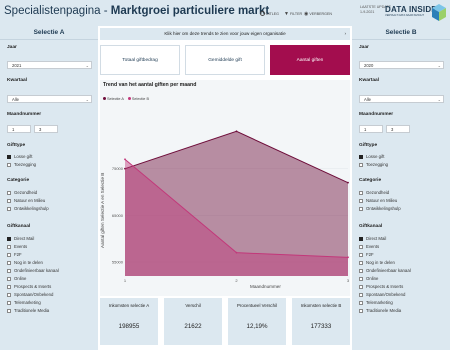  What do you see at coordinates (318, 14) in the screenshot?
I see `verbergen-button: ◉ VERBERGEN` at bounding box center [318, 14].